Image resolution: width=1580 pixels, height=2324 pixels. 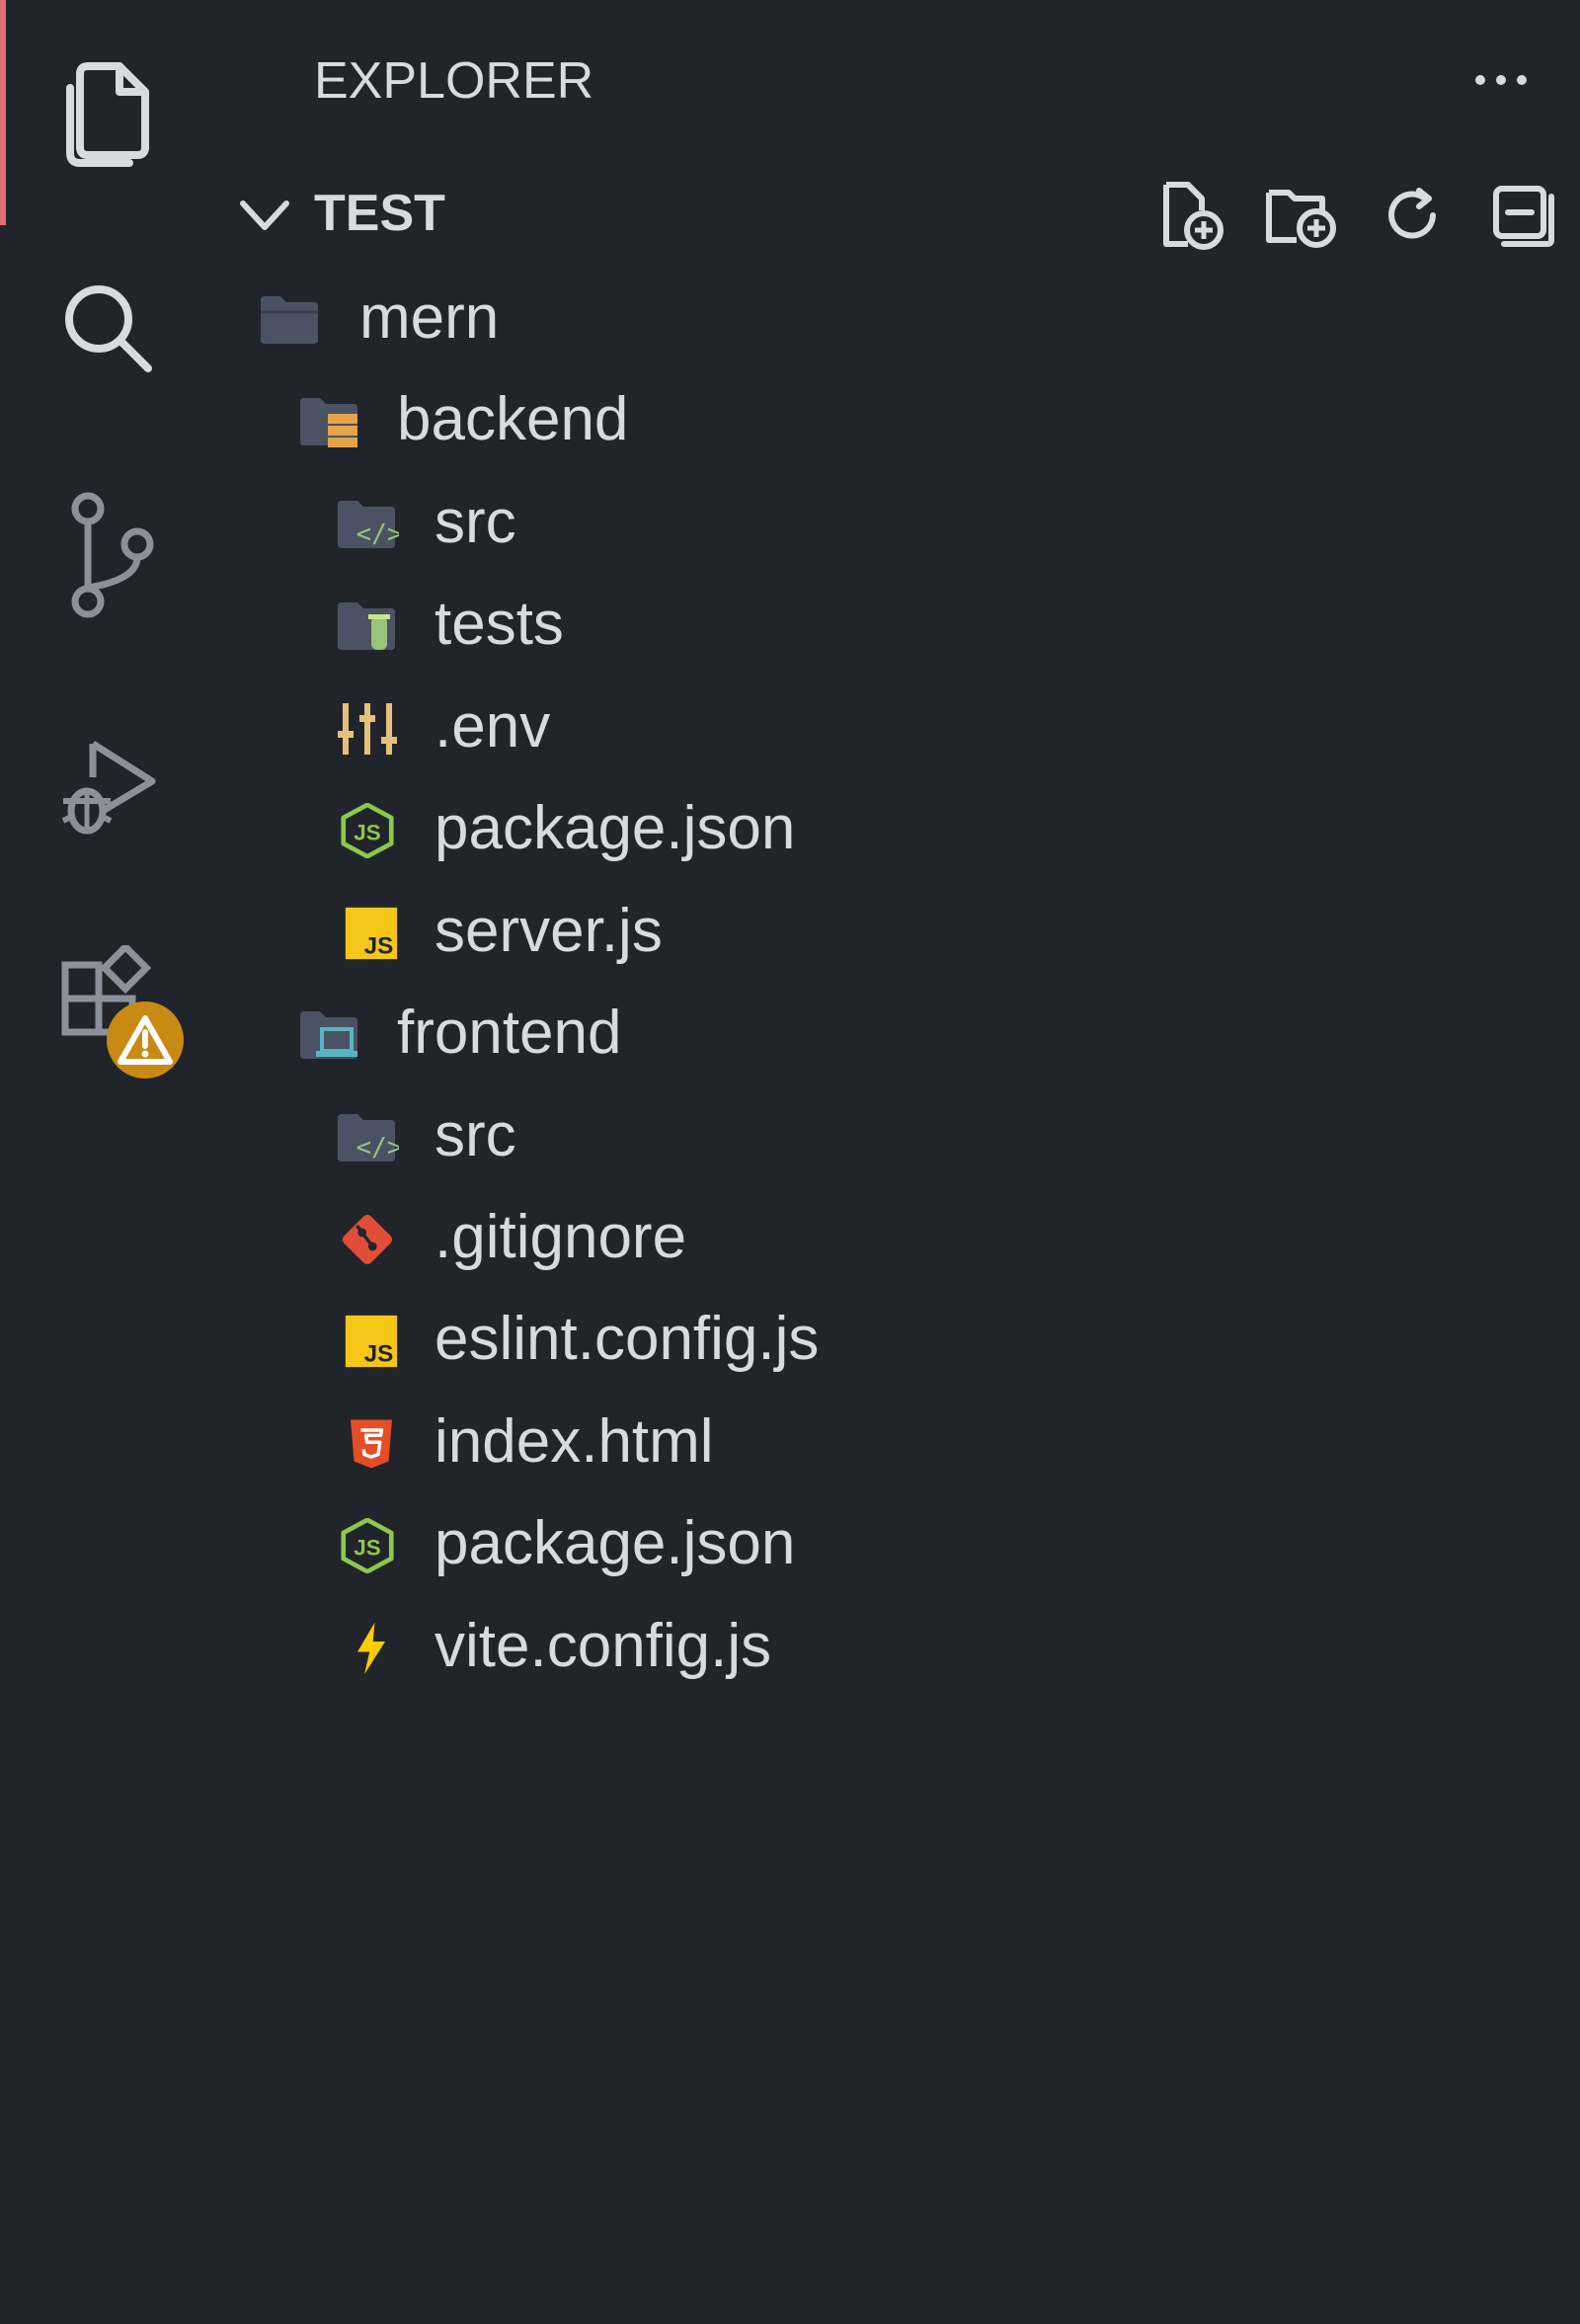 What do you see at coordinates (898, 932) in the screenshot?
I see `tree-item-server-js: JS server.js` at bounding box center [898, 932].